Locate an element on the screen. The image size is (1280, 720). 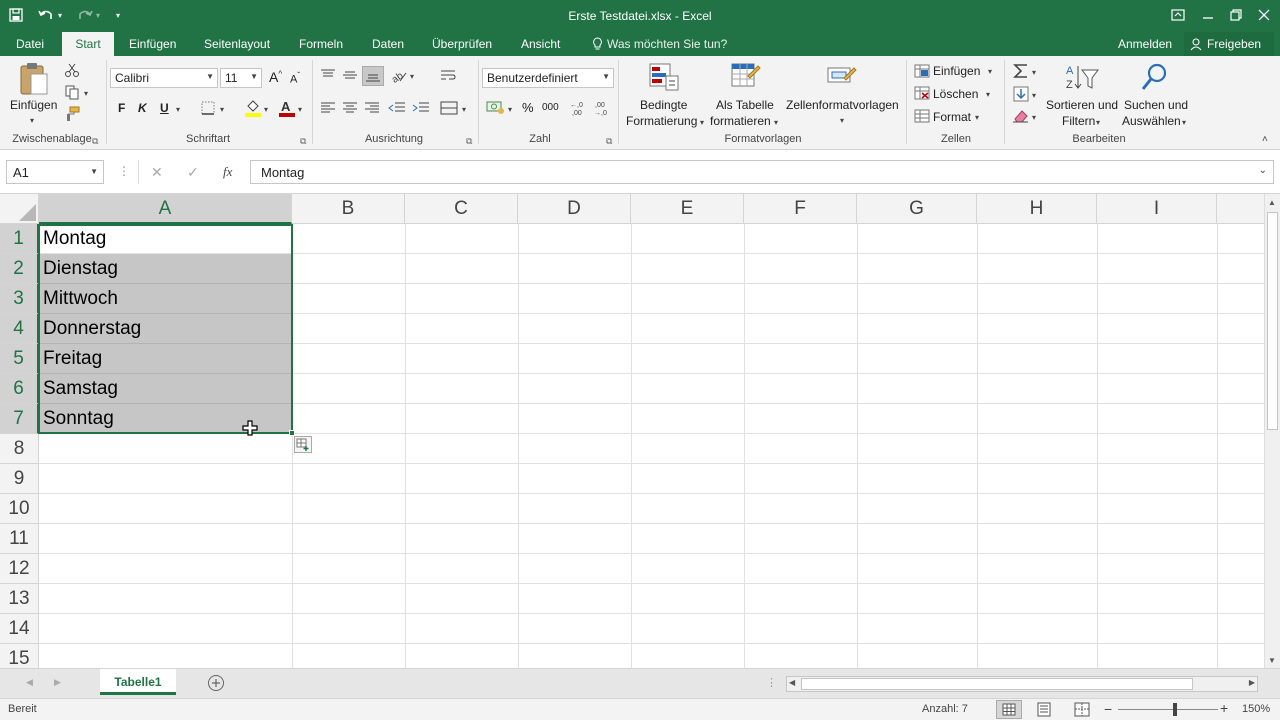
row-header-15: 15 is located at coordinates (19, 656).